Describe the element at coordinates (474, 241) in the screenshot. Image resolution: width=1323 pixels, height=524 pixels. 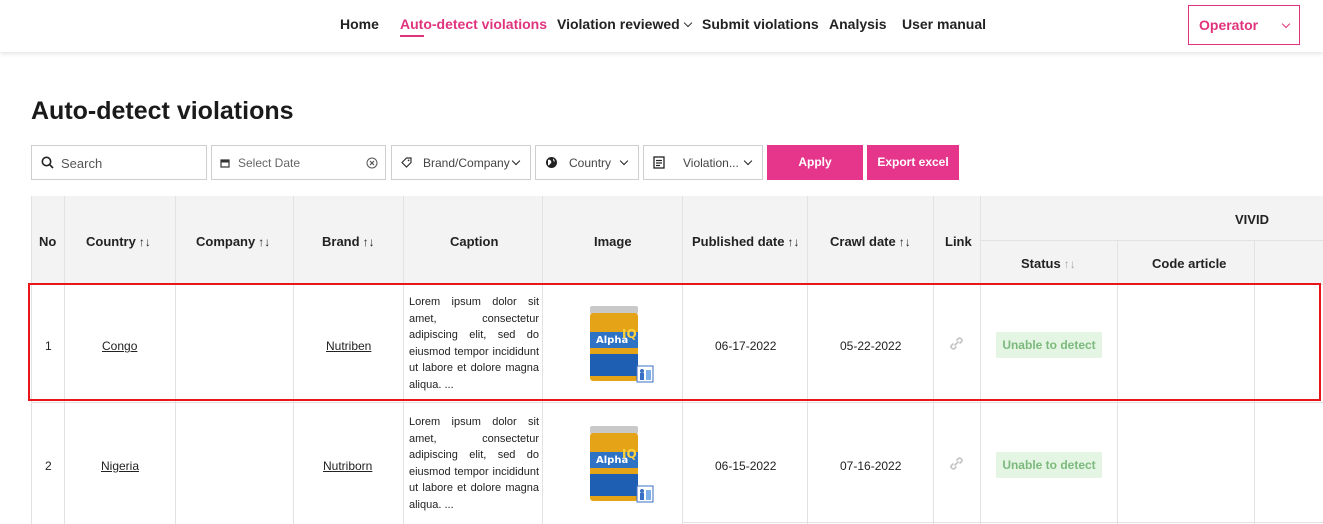
I see `header-caption: Caption` at that location.